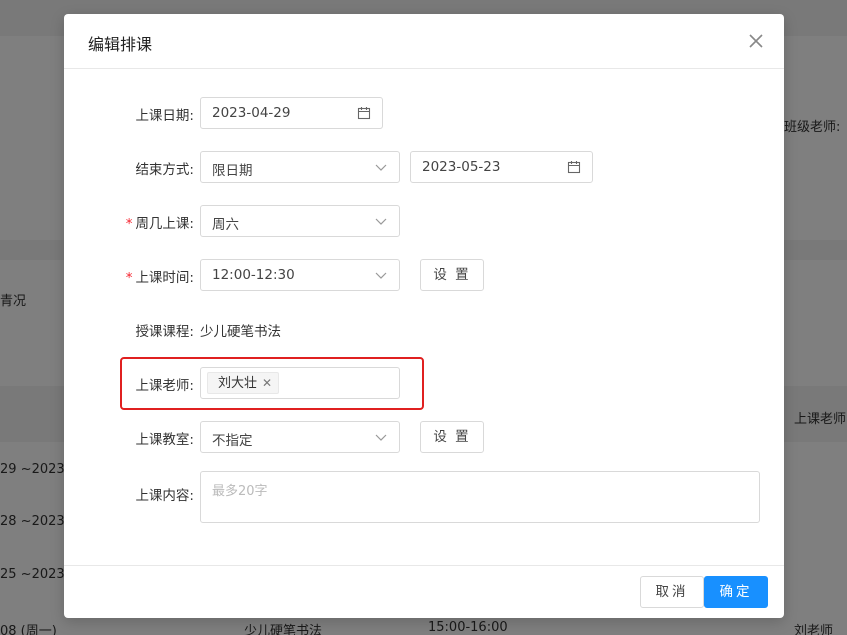  What do you see at coordinates (300, 221) in the screenshot?
I see `weekday-select: 周六` at bounding box center [300, 221].